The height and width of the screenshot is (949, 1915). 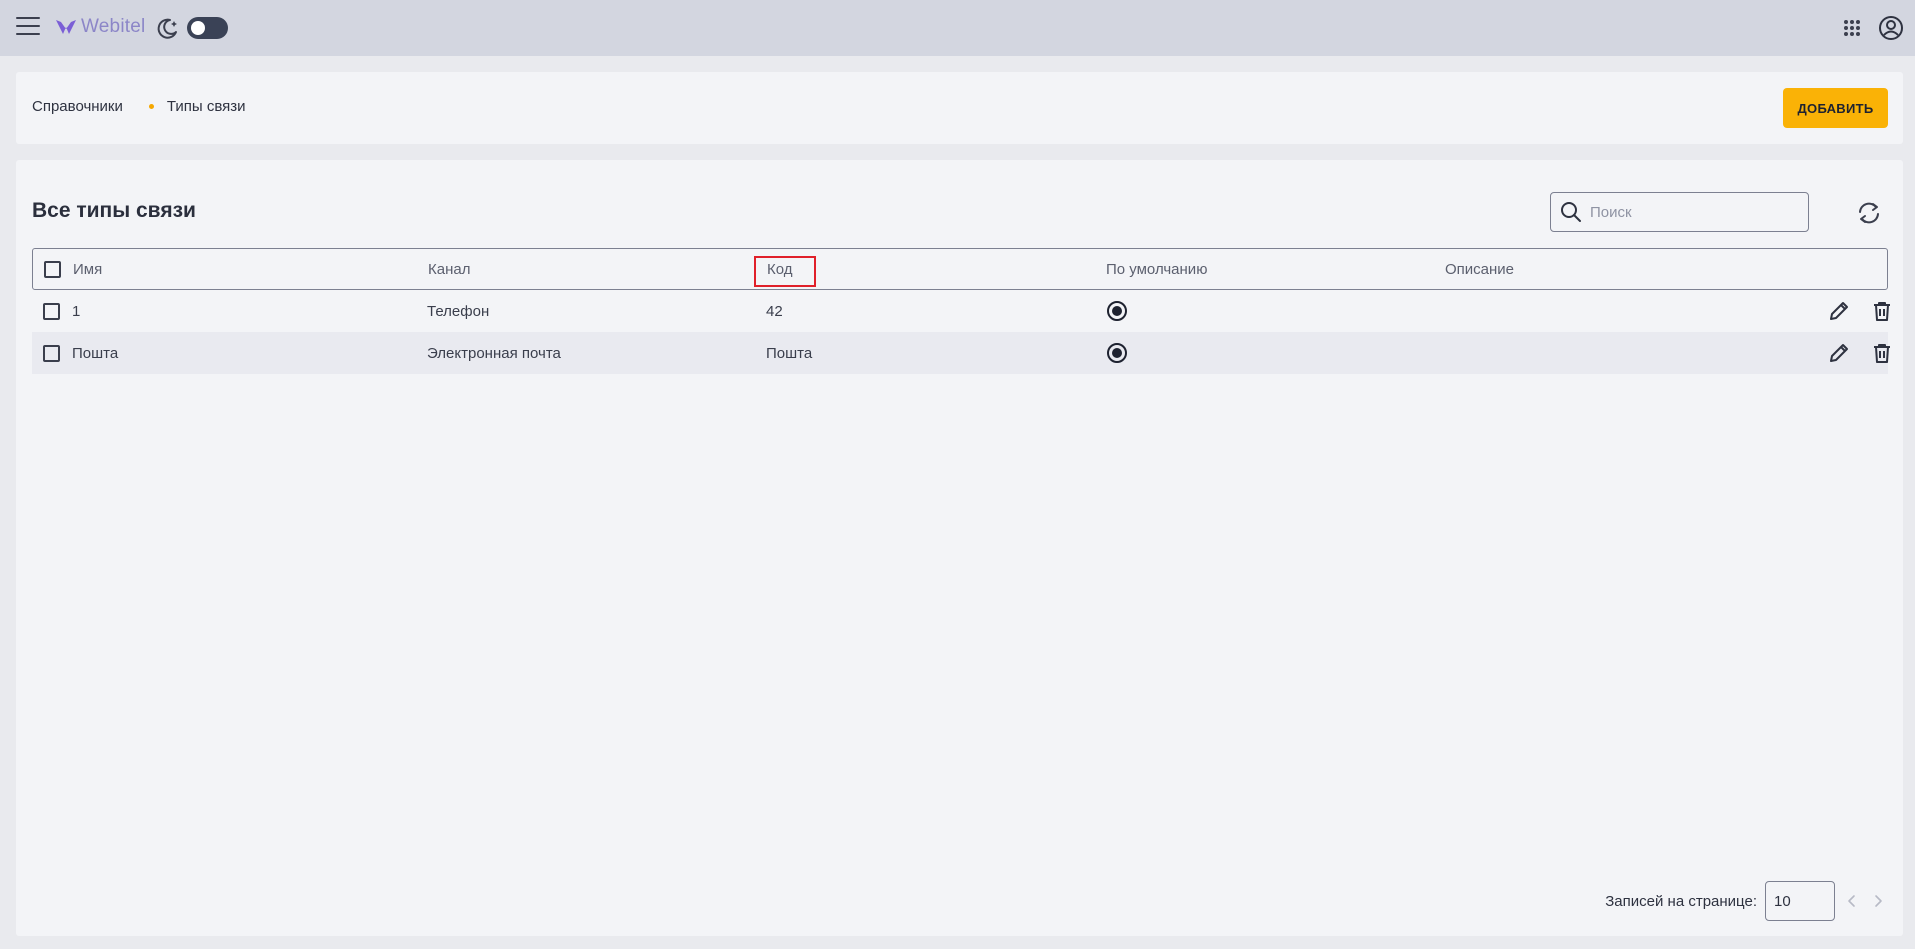 I want to click on add-button: ДОБАВИТЬ, so click(x=1835, y=108).